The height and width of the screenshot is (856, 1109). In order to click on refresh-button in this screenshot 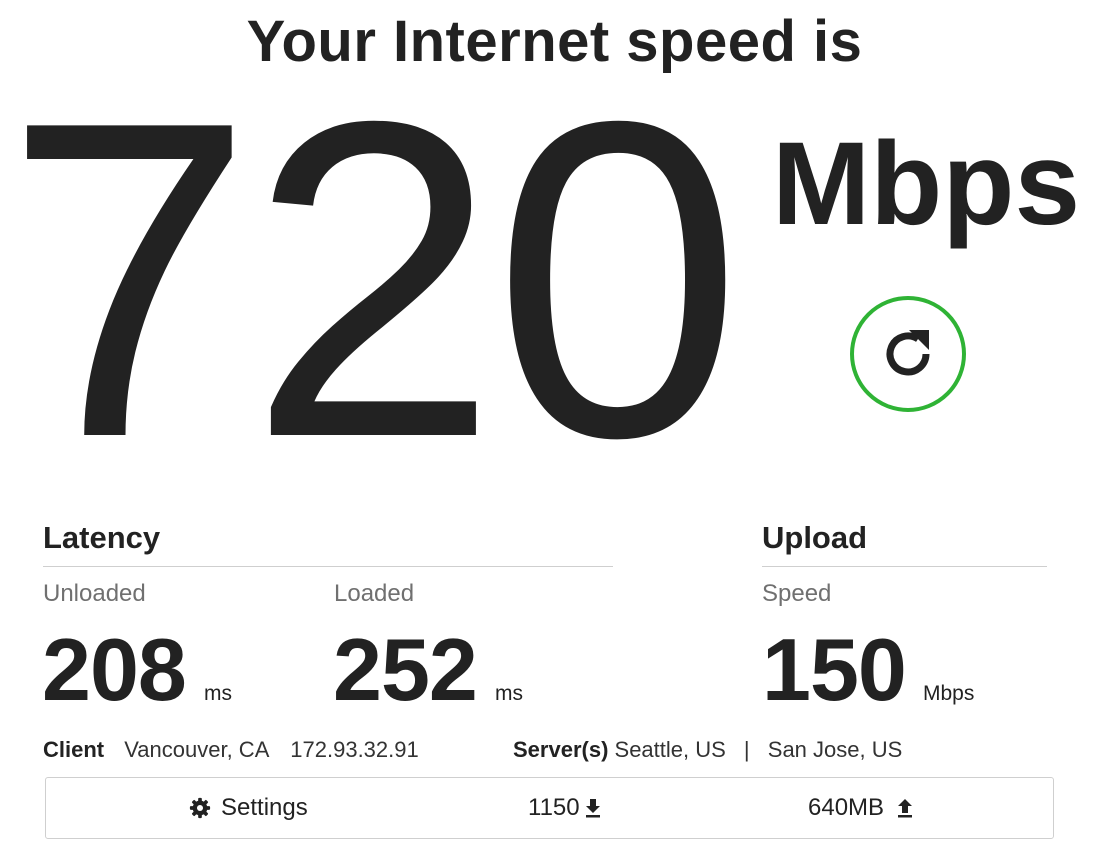, I will do `click(908, 354)`.